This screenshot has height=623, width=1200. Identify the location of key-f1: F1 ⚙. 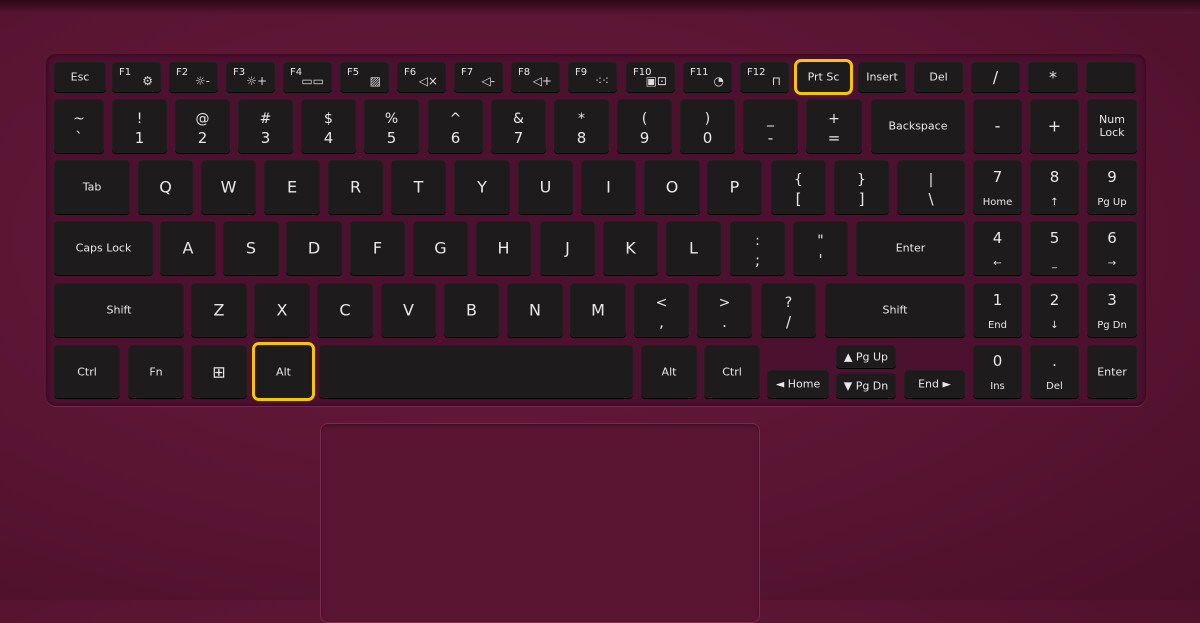
(136, 77).